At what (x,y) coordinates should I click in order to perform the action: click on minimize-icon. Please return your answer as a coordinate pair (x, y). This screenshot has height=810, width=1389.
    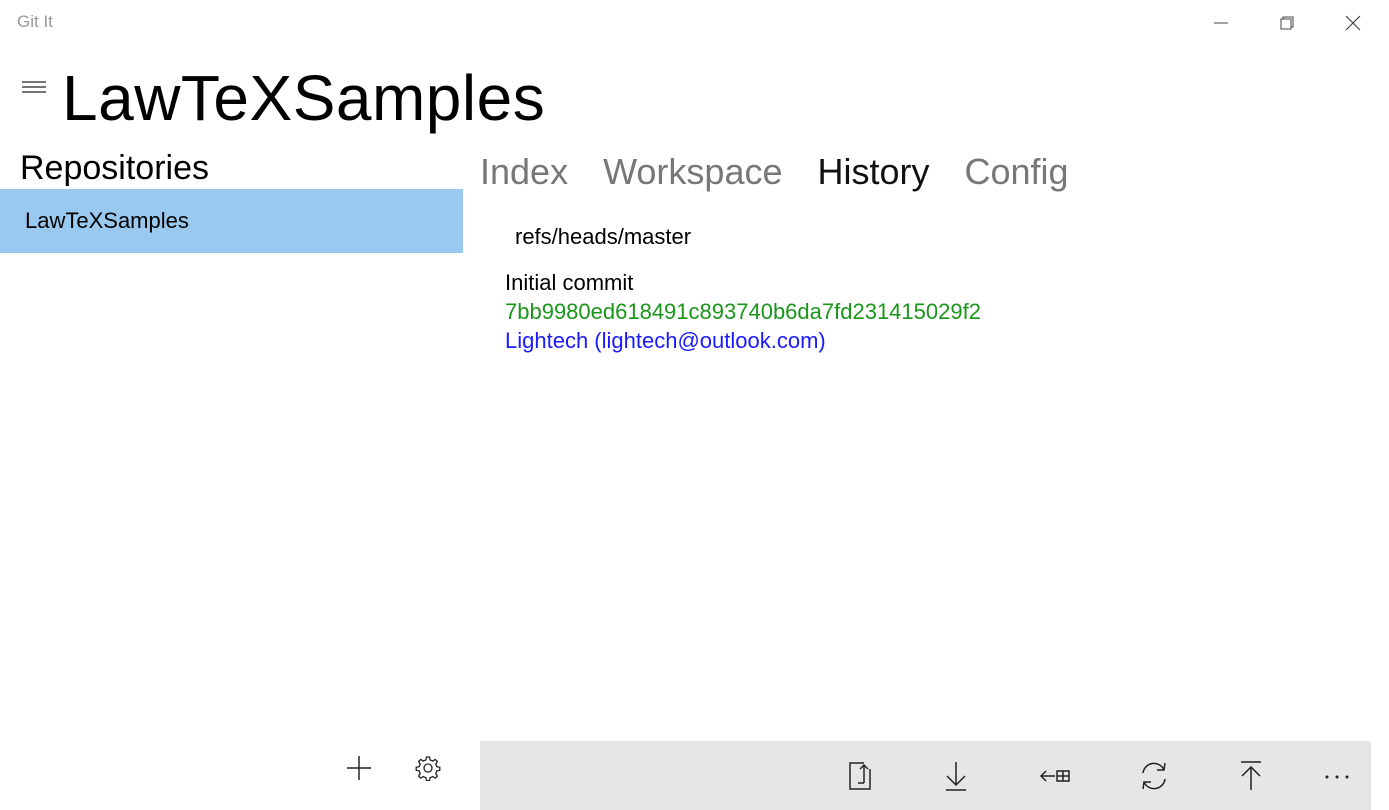
    Looking at the image, I should click on (1221, 23).